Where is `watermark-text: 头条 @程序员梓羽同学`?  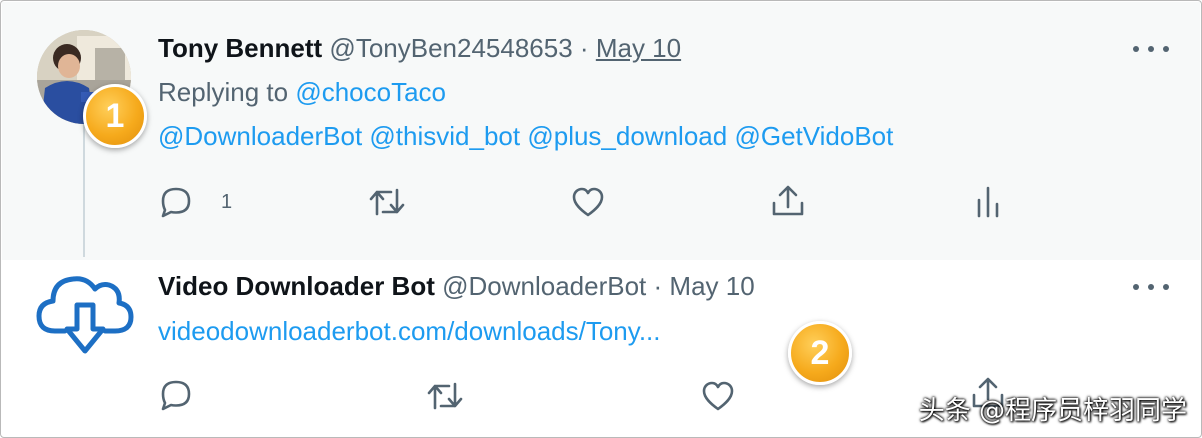
watermark-text: 头条 @程序员梓羽同学 is located at coordinates (1052, 411).